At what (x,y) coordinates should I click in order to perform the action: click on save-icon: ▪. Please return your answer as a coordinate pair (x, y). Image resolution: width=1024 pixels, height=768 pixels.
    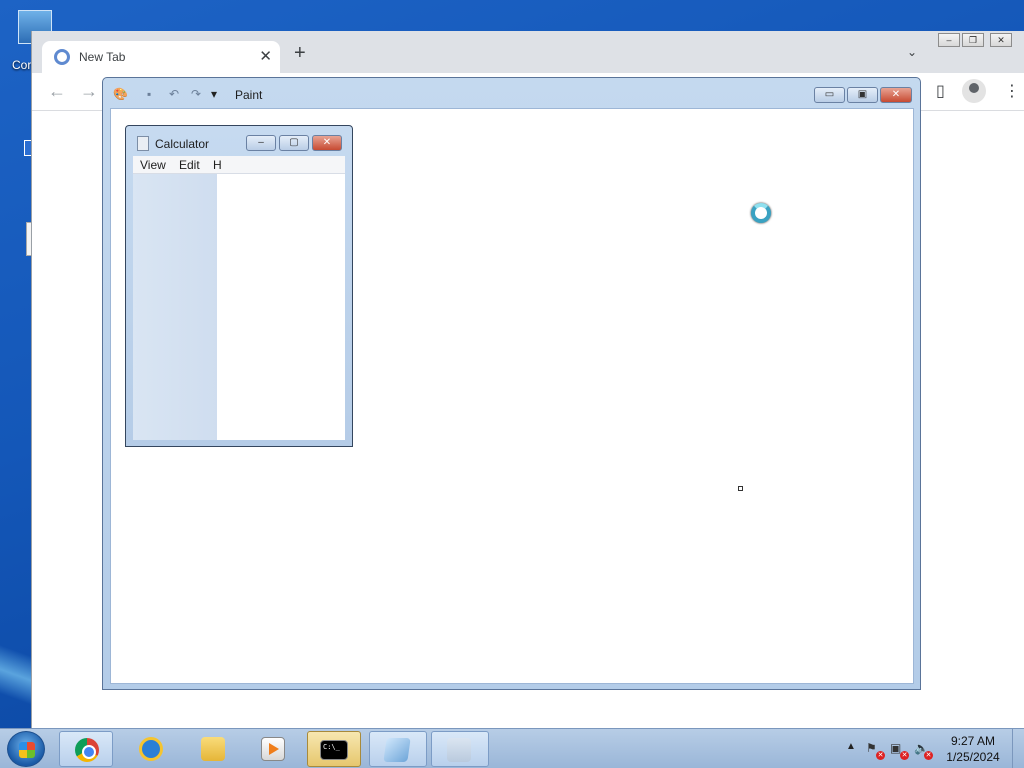
    Looking at the image, I should click on (149, 94).